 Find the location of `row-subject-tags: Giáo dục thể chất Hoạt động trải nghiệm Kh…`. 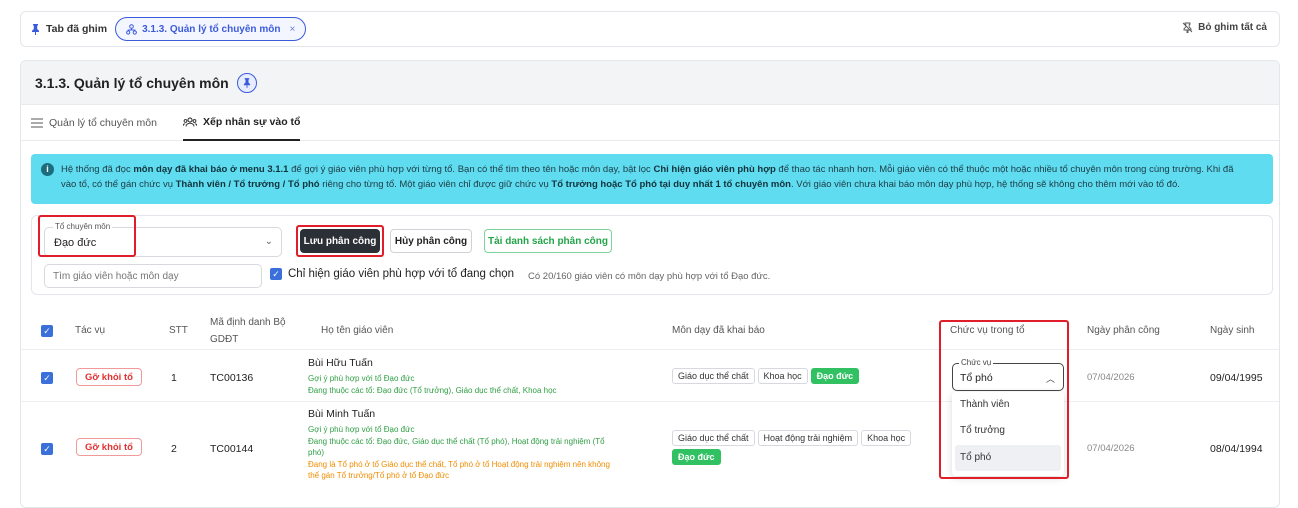

row-subject-tags: Giáo dục thể chất Hoạt động trải nghiệm Kh… is located at coordinates (797, 447).